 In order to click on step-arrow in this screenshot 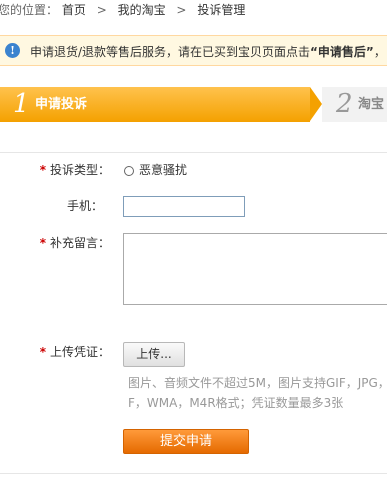, I will do `click(316, 104)`.